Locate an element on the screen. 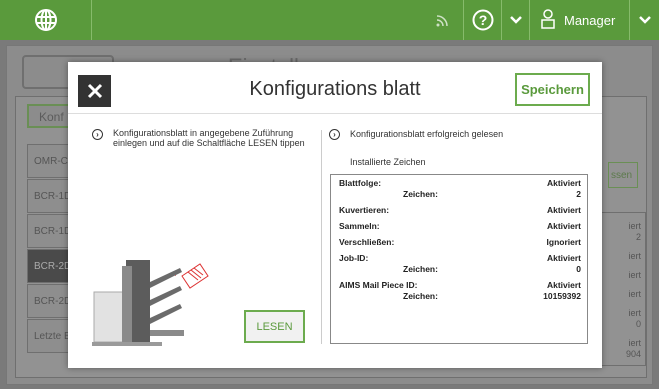 Image resolution: width=659 pixels, height=389 pixels. row-value: 10159392 is located at coordinates (562, 296).